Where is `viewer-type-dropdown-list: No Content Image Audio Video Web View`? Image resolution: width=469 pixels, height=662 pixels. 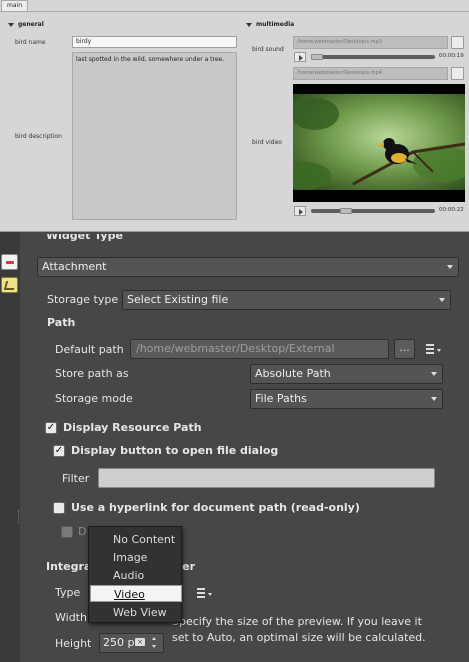 viewer-type-dropdown-list: No Content Image Audio Video Web View is located at coordinates (135, 574).